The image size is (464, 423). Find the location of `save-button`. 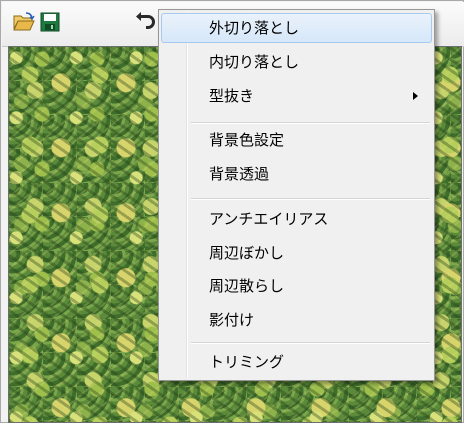

save-button is located at coordinates (50, 22).